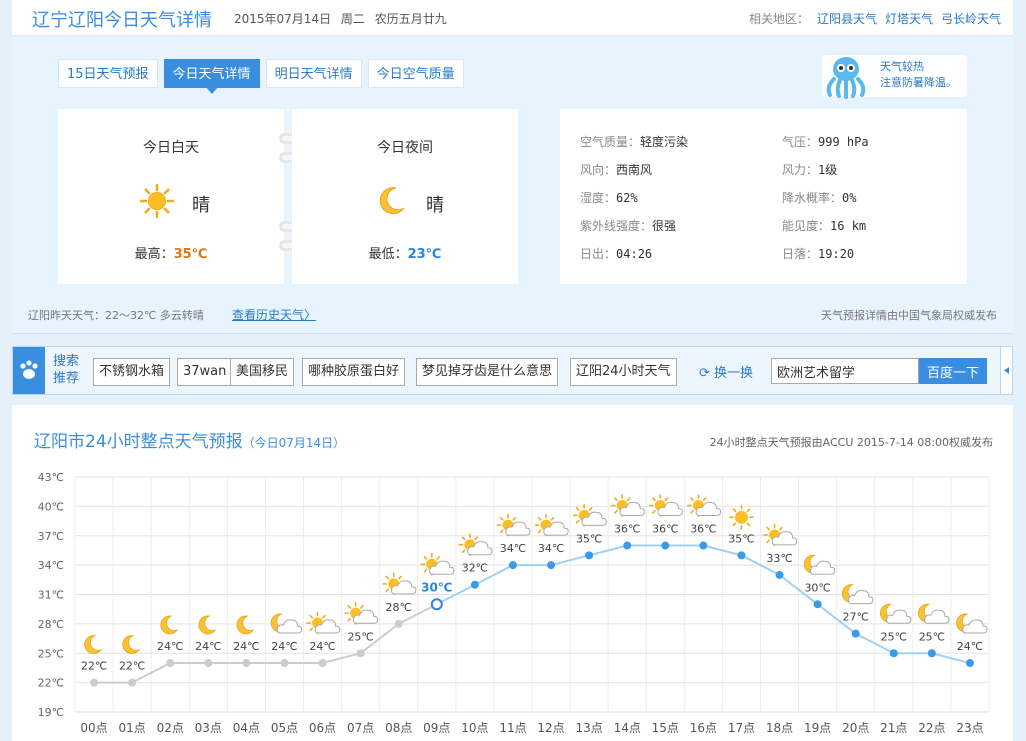  What do you see at coordinates (108, 73) in the screenshot?
I see `tab-15-day: 15日天气预报` at bounding box center [108, 73].